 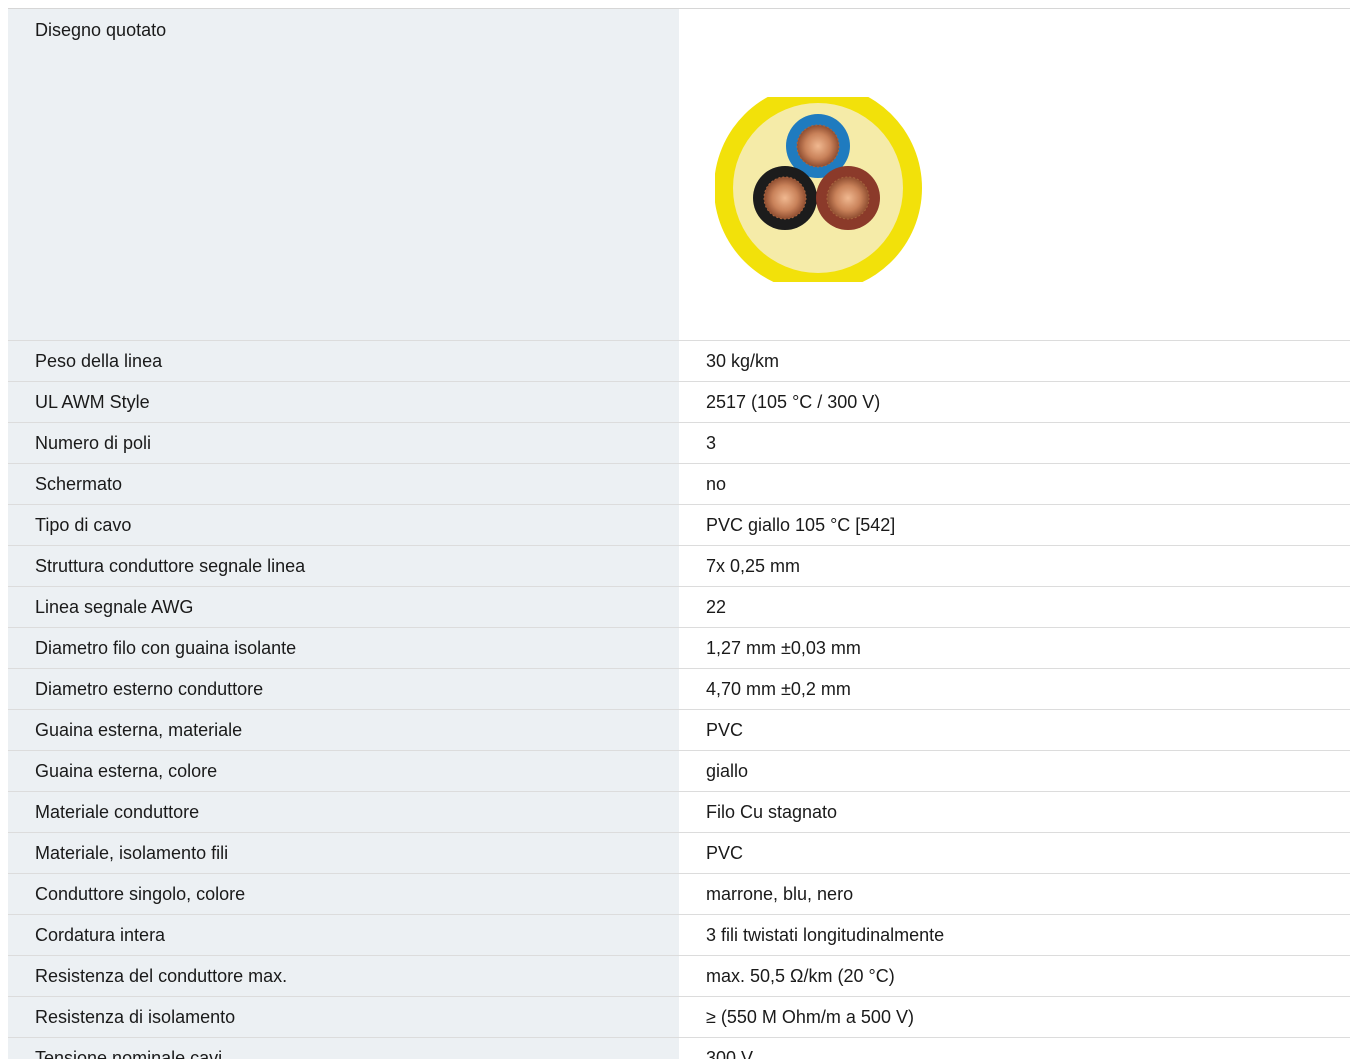 I want to click on spec-value: 3, so click(x=1014, y=443).